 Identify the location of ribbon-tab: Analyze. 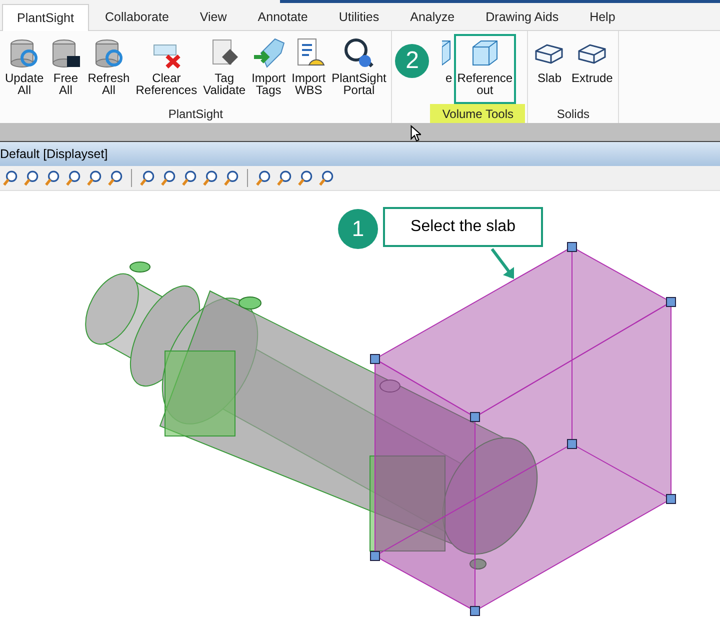
(432, 16).